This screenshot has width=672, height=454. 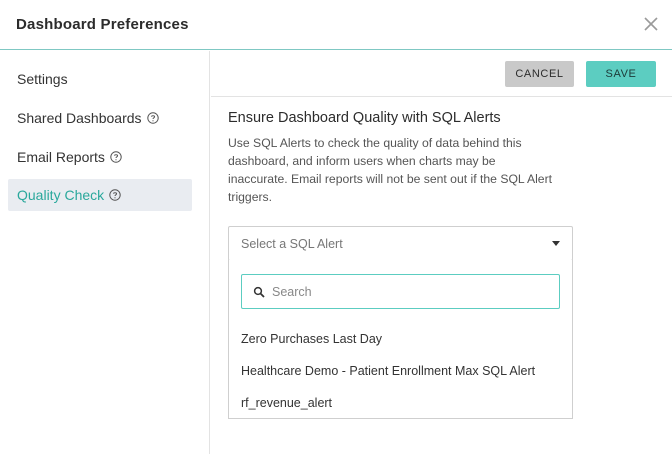 What do you see at coordinates (539, 74) in the screenshot?
I see `cancel-button: CANCEL` at bounding box center [539, 74].